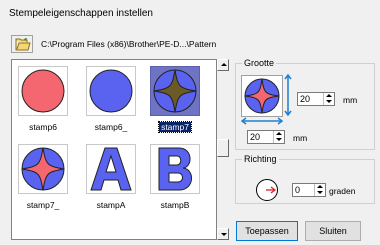  I want to click on chevron-down-icon, so click(224, 234).